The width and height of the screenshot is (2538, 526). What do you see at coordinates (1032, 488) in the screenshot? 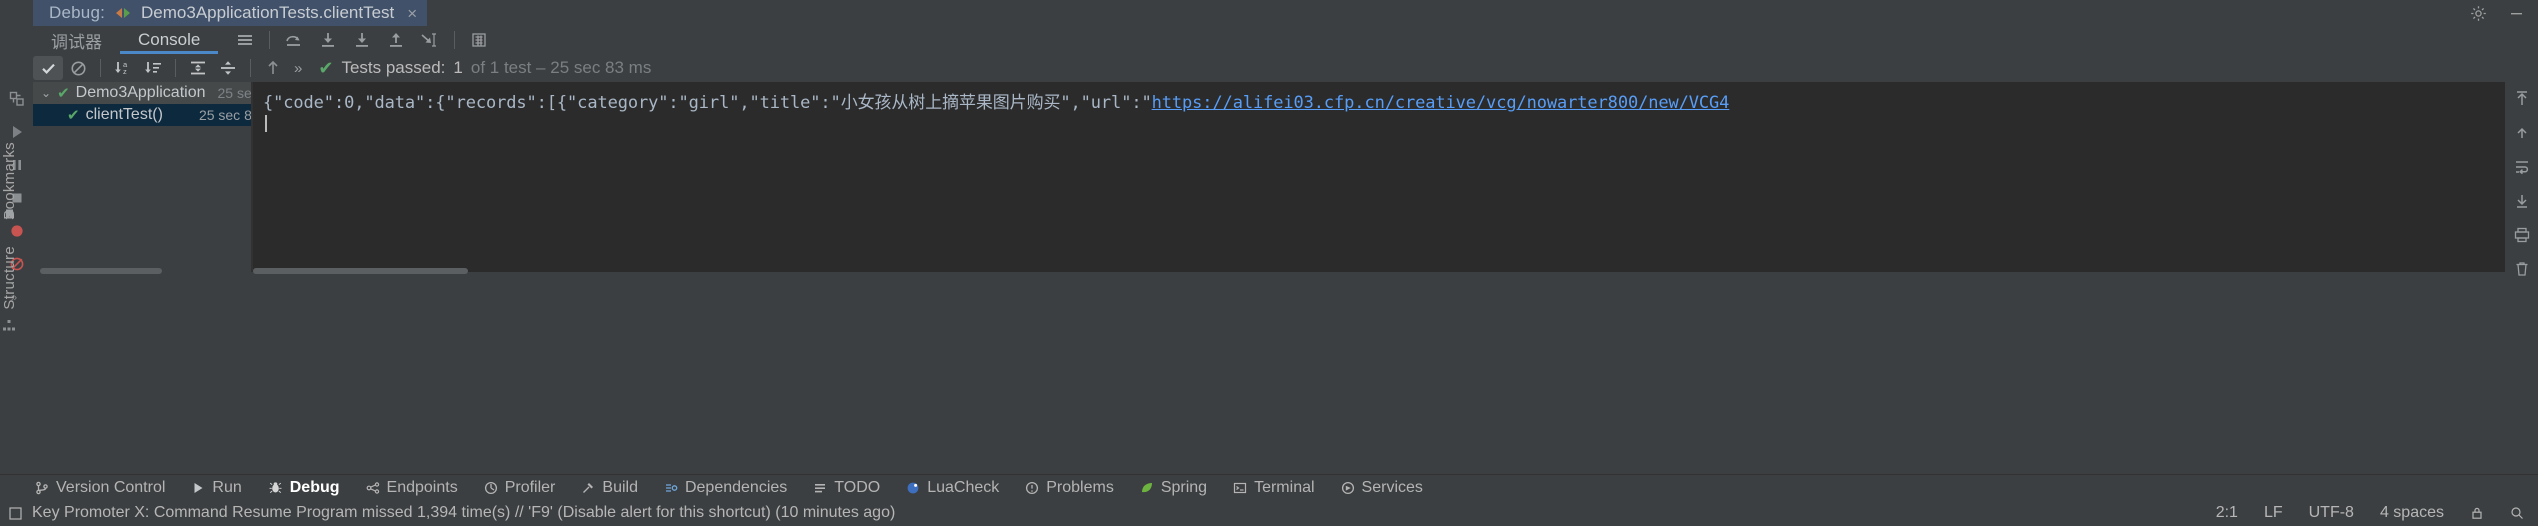
I see `problems-icon` at bounding box center [1032, 488].